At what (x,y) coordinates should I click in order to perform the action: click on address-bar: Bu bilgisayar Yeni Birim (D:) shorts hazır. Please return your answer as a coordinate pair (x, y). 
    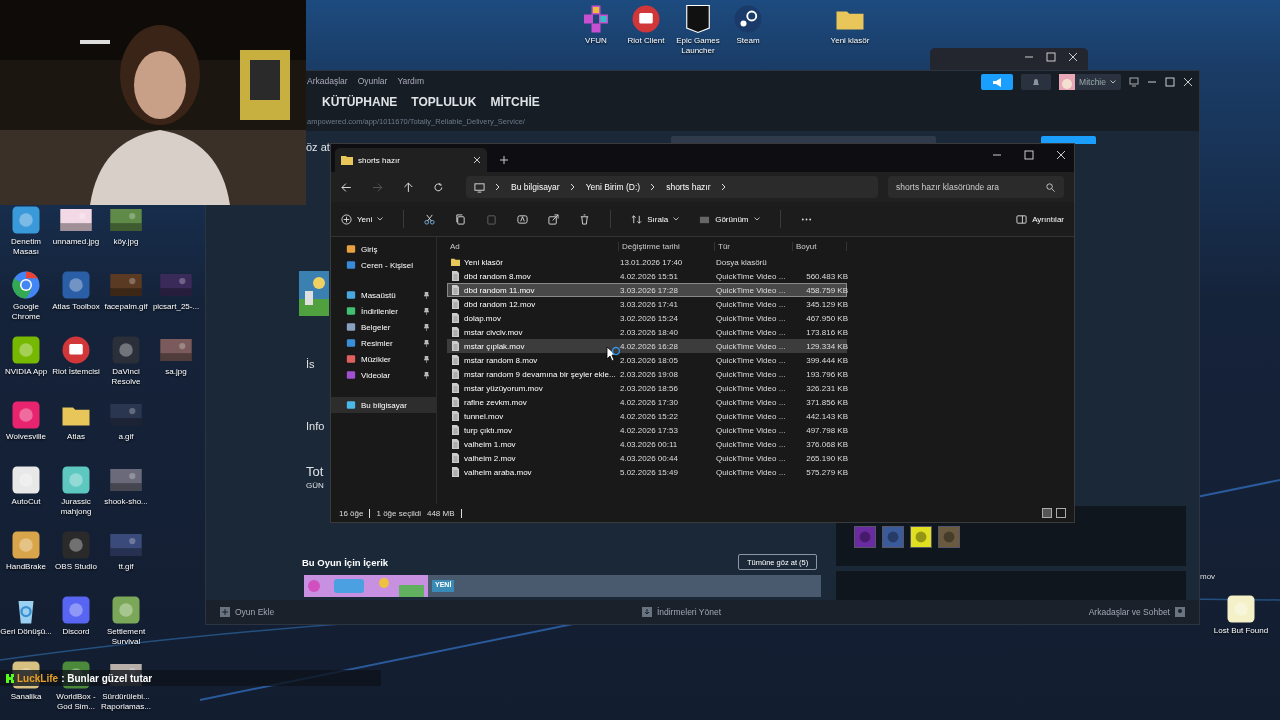
    Looking at the image, I should click on (672, 187).